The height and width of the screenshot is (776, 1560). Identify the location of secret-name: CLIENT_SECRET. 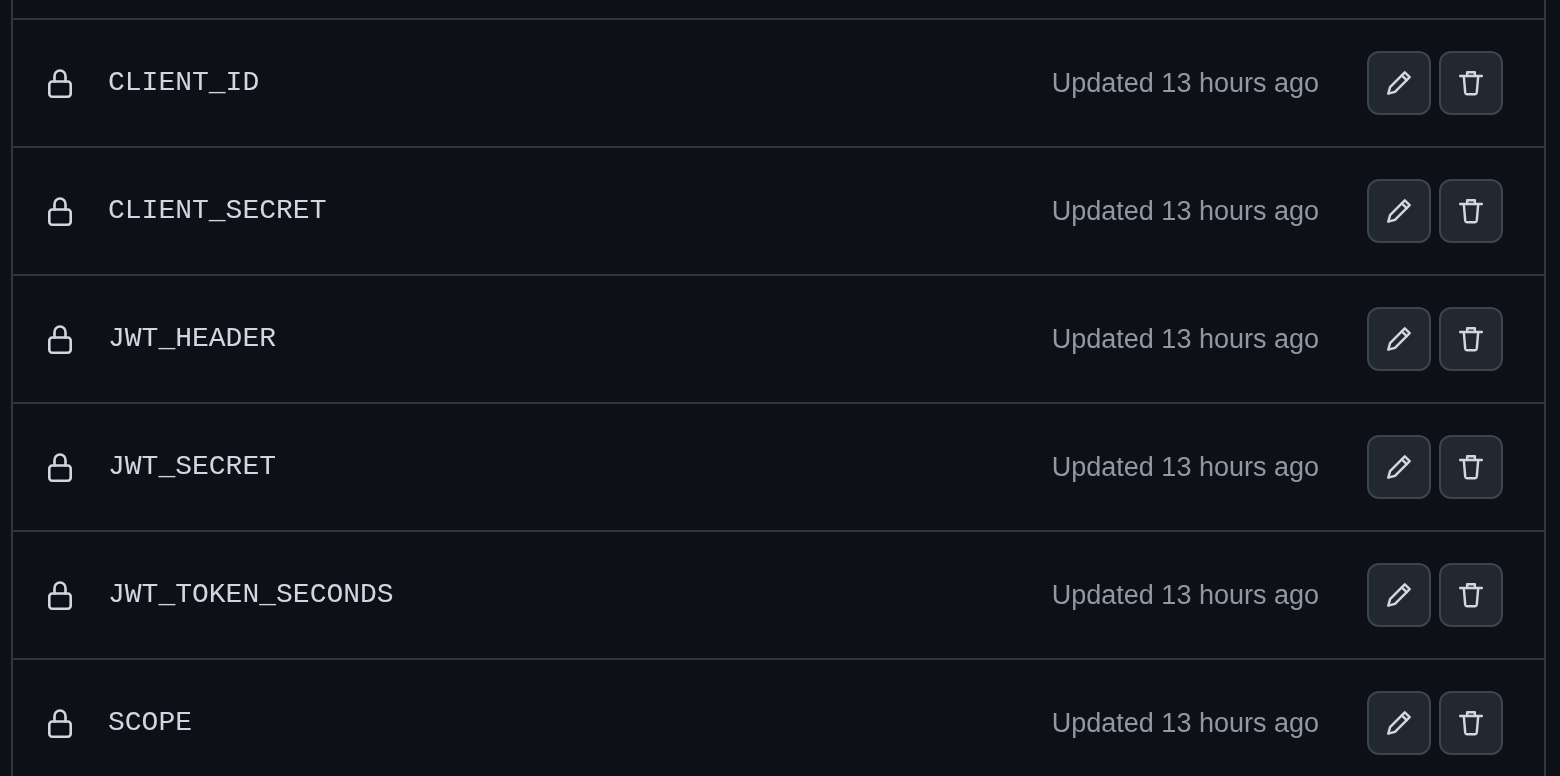
(217, 211).